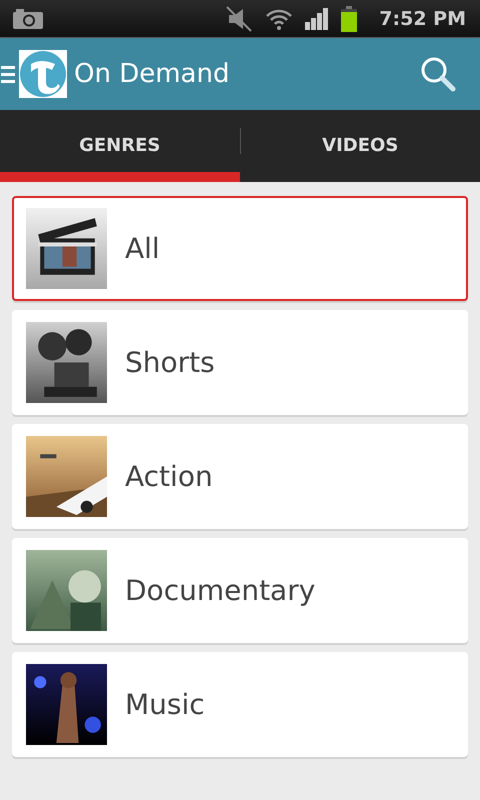 The width and height of the screenshot is (480, 800). I want to click on genre-card: Shorts, so click(240, 362).